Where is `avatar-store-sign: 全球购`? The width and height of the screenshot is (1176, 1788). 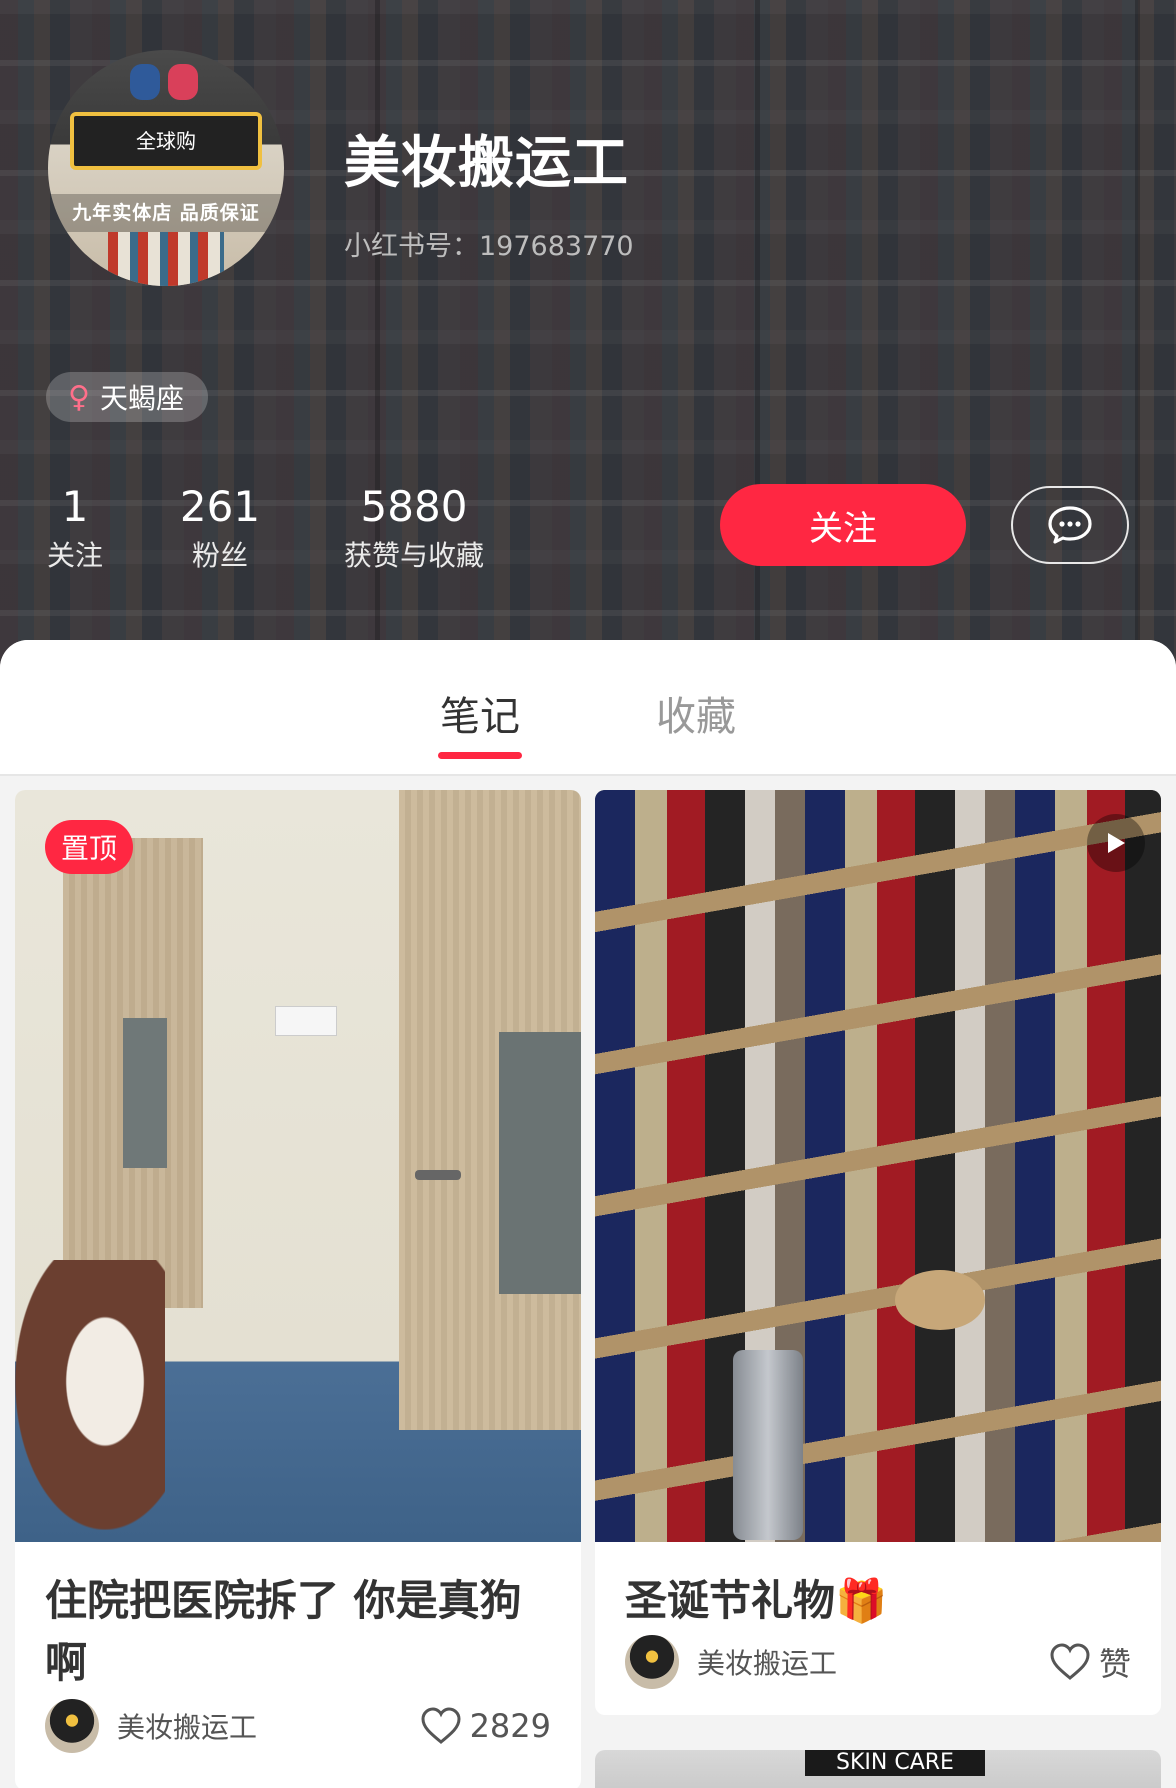
avatar-store-sign: 全球购 is located at coordinates (166, 141).